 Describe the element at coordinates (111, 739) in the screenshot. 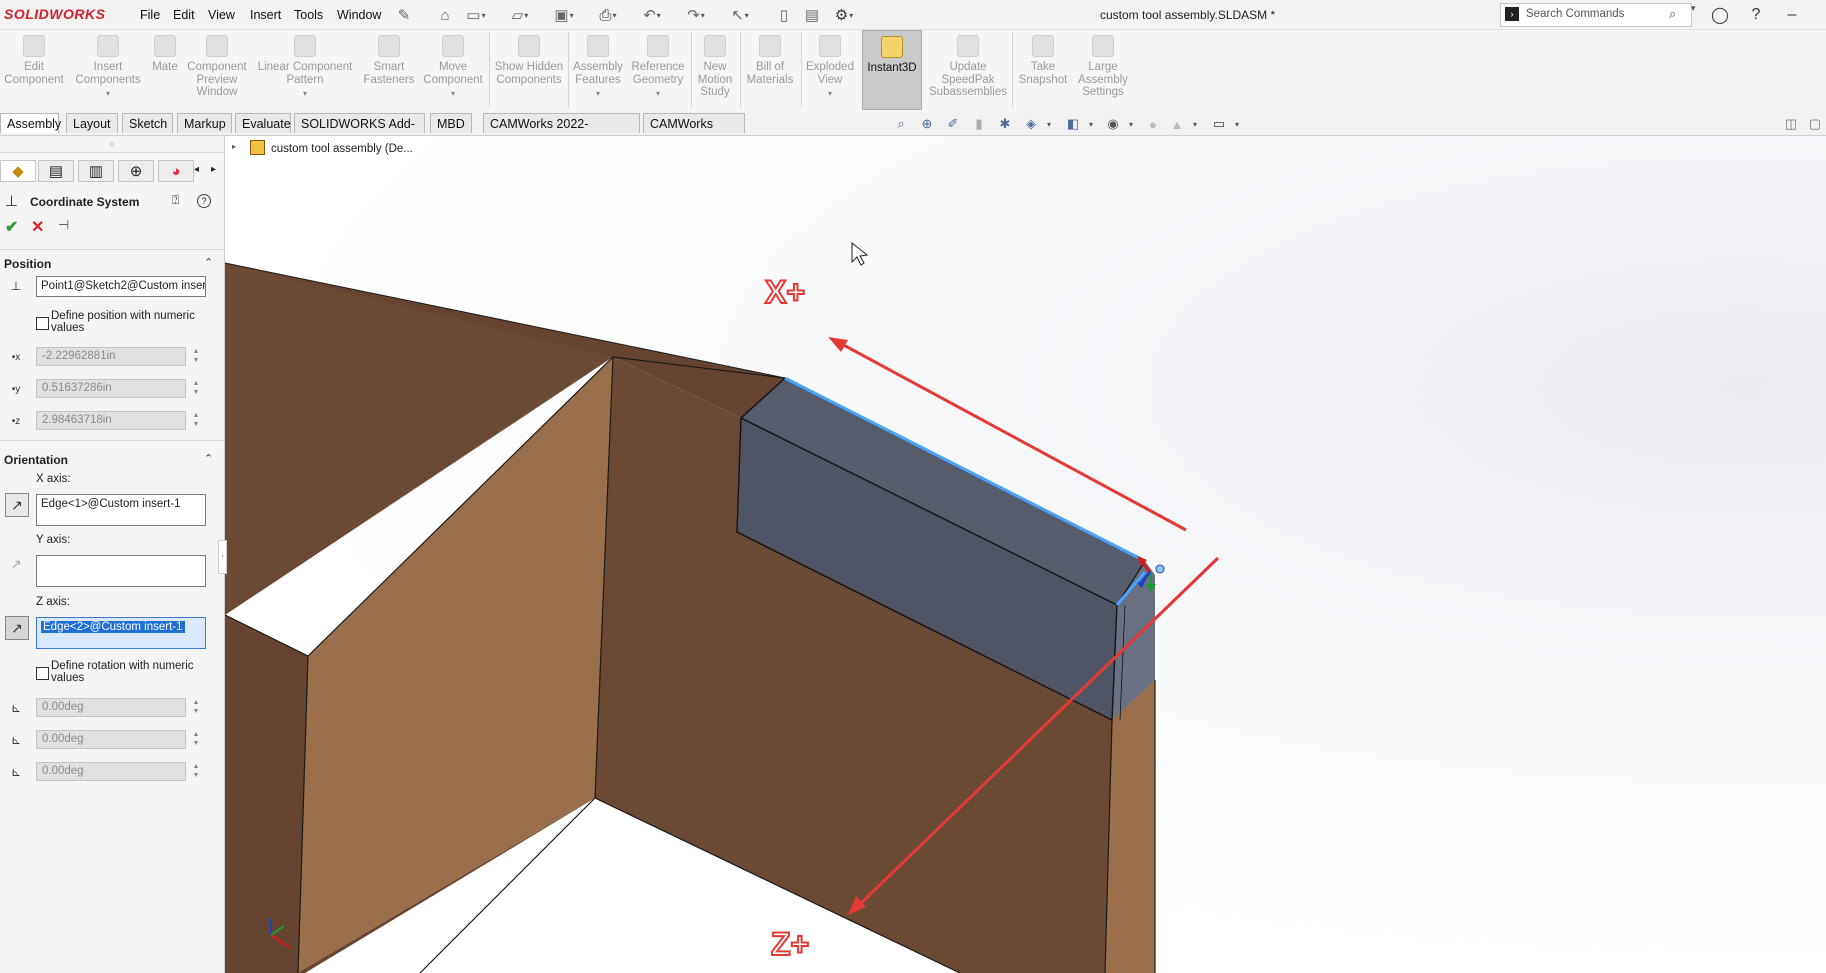

I see `rotation-y-field: 0.00deg` at that location.